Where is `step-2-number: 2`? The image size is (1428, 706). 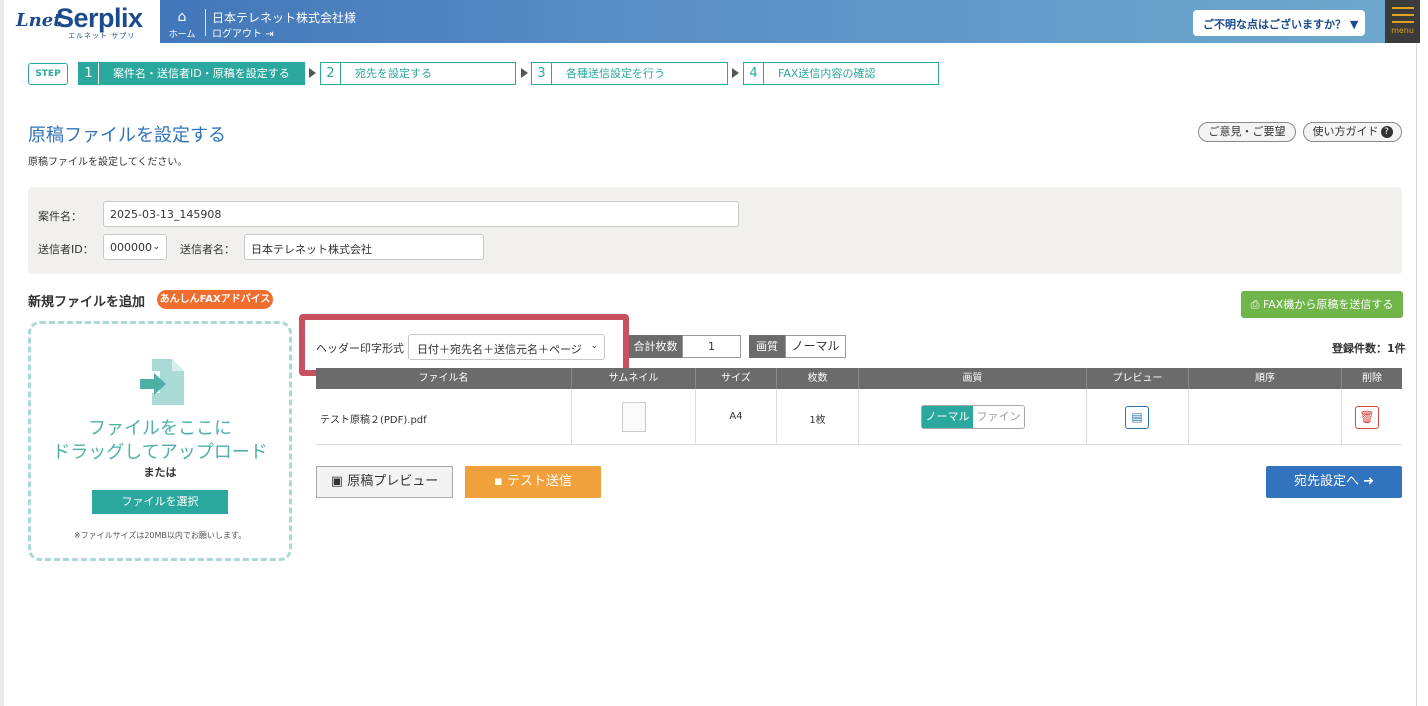 step-2-number: 2 is located at coordinates (331, 73).